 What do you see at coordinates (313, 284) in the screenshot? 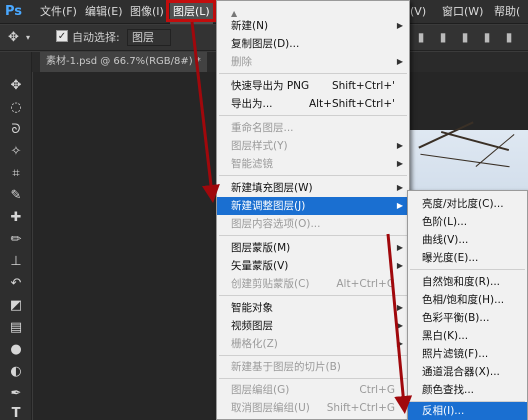
I see `menu-item-create-clipping-mask: 创建剪贴蒙版(C) Alt+Ctrl+G` at bounding box center [313, 284].